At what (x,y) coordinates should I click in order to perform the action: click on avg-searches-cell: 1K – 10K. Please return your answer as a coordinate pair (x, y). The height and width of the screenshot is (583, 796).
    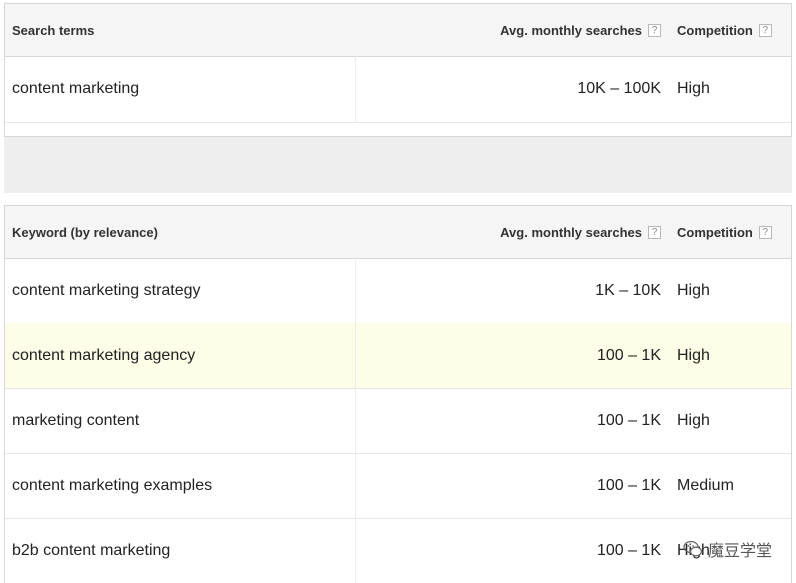
    Looking at the image, I should click on (628, 290).